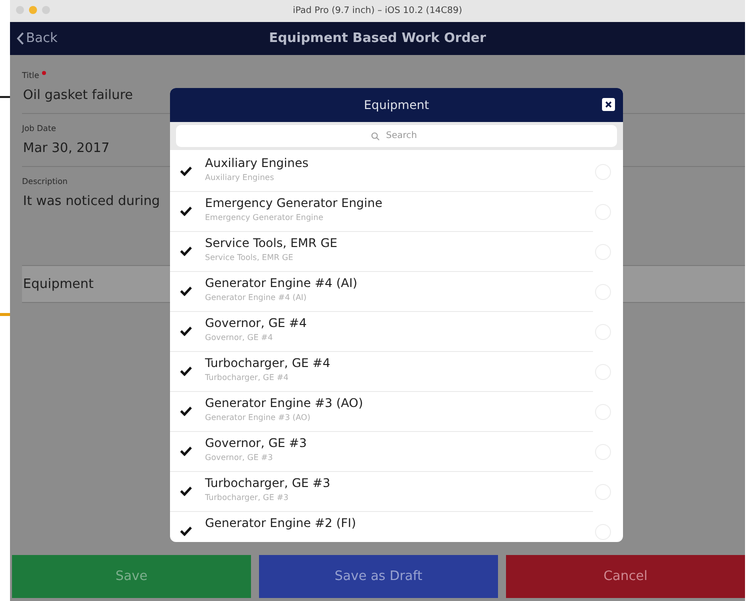 The image size is (749, 601). Describe the element at coordinates (58, 284) in the screenshot. I see `field-label: Equipment` at that location.